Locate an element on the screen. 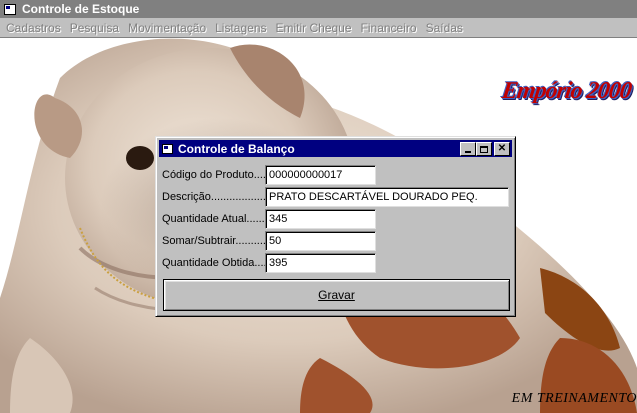 Image resolution: width=637 pixels, height=413 pixels. menu-cadastros: Cadastros is located at coordinates (33, 28).